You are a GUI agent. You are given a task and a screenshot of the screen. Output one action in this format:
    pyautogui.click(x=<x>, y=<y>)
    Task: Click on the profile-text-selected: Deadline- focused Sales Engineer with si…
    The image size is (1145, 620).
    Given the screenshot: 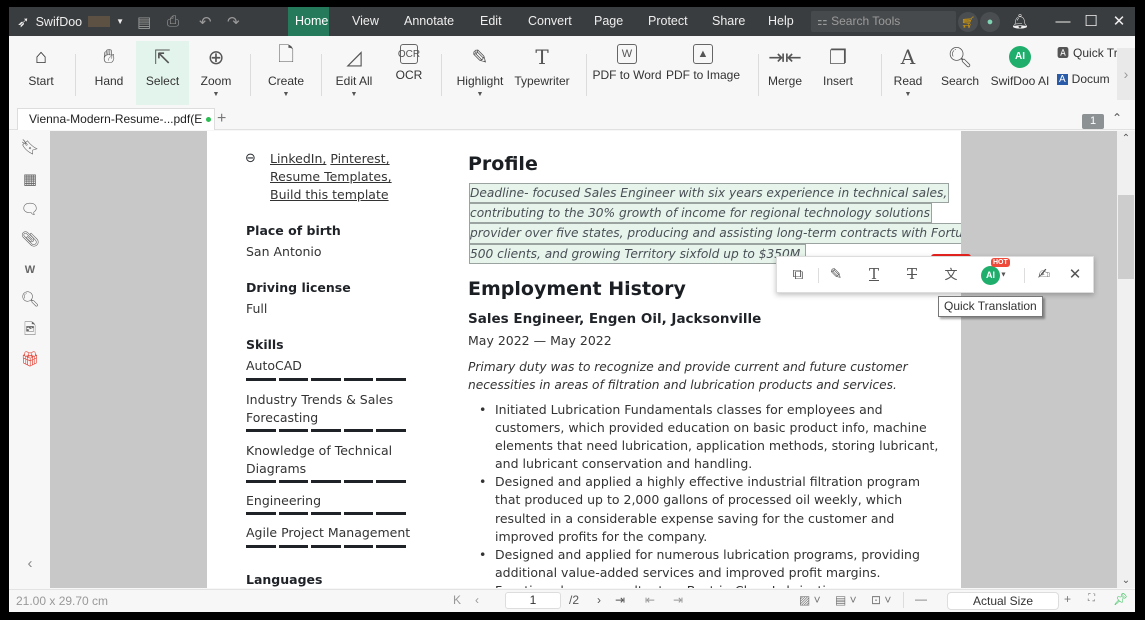 What is the action you would take?
    pyautogui.click(x=715, y=223)
    